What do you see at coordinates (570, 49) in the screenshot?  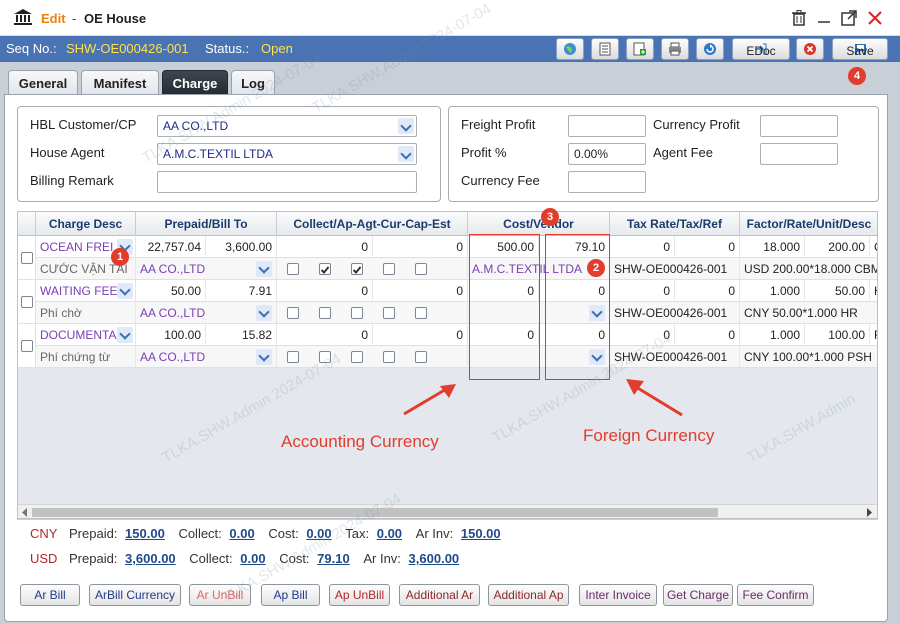 I see `globe-button` at bounding box center [570, 49].